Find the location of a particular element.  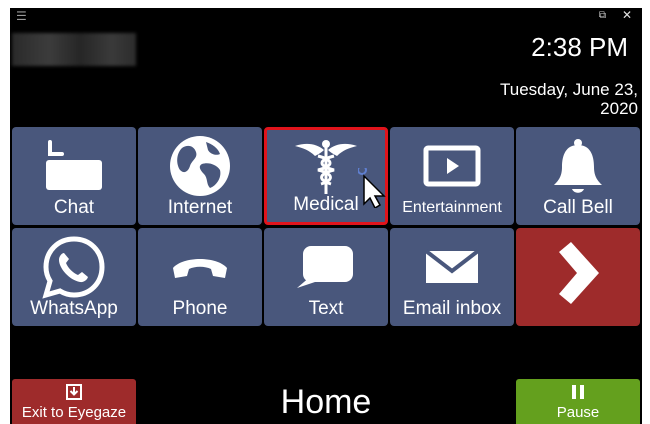

medical-tile: Medical is located at coordinates (326, 176).